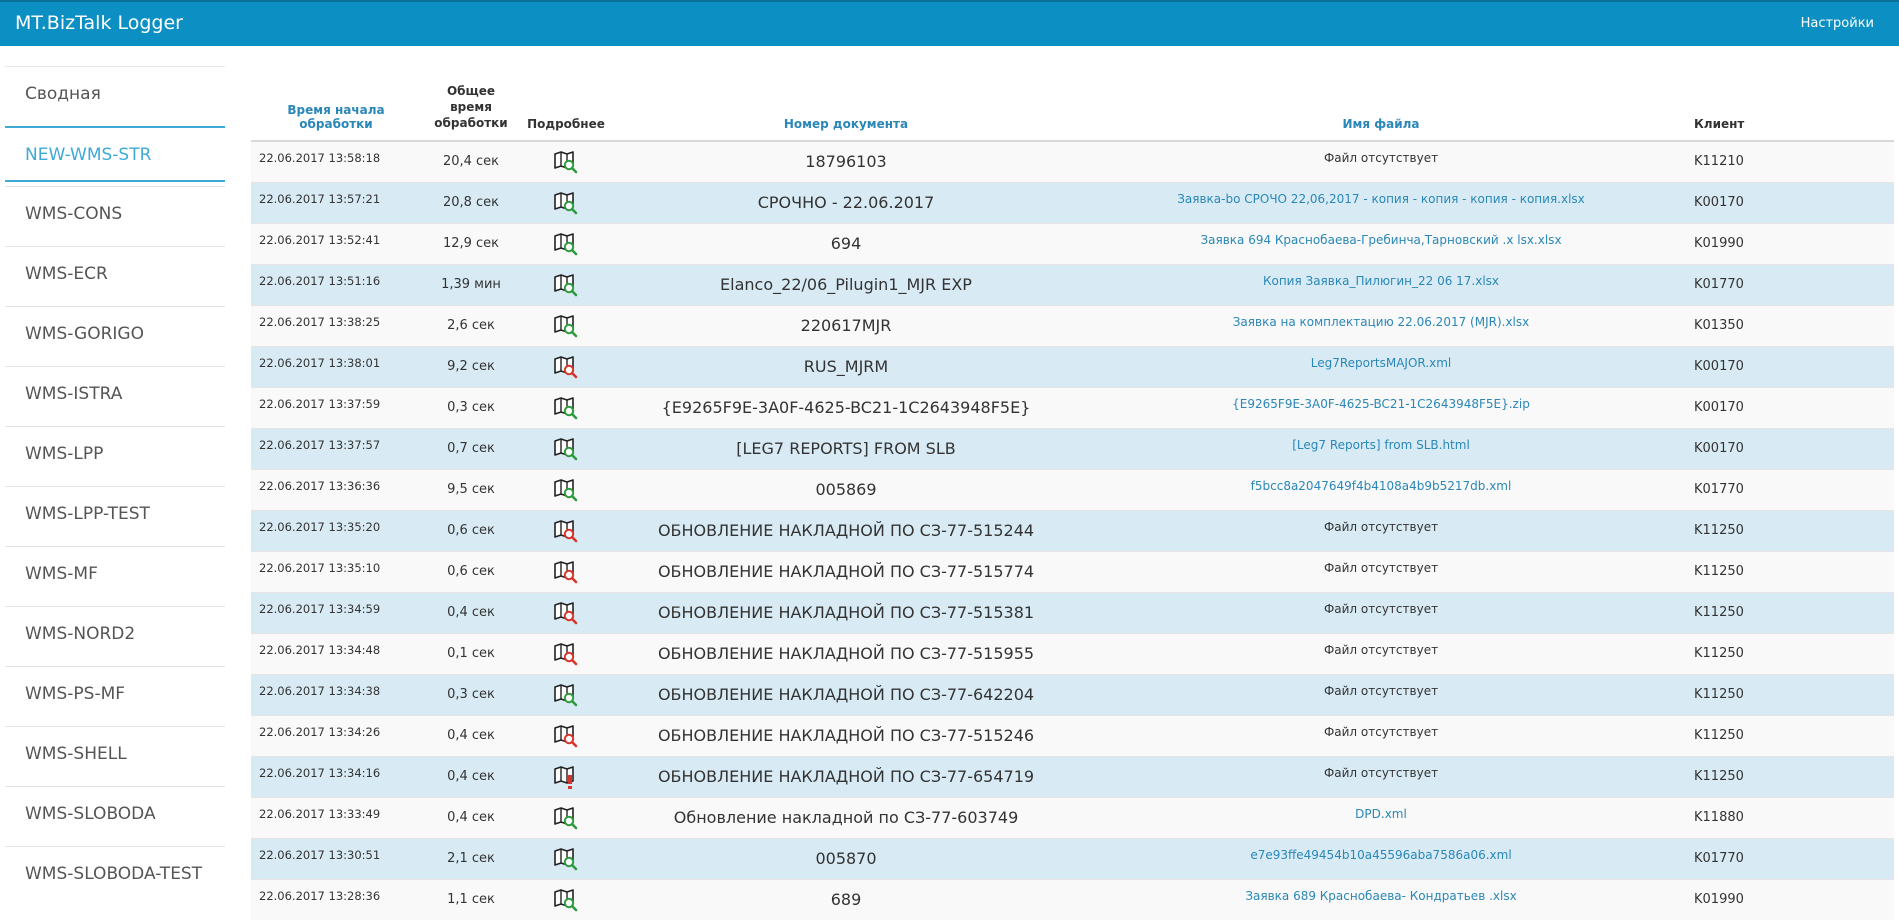 The width and height of the screenshot is (1899, 920). I want to click on sidebar-item-wms-gorigo: WMS-GORIGO, so click(115, 334).